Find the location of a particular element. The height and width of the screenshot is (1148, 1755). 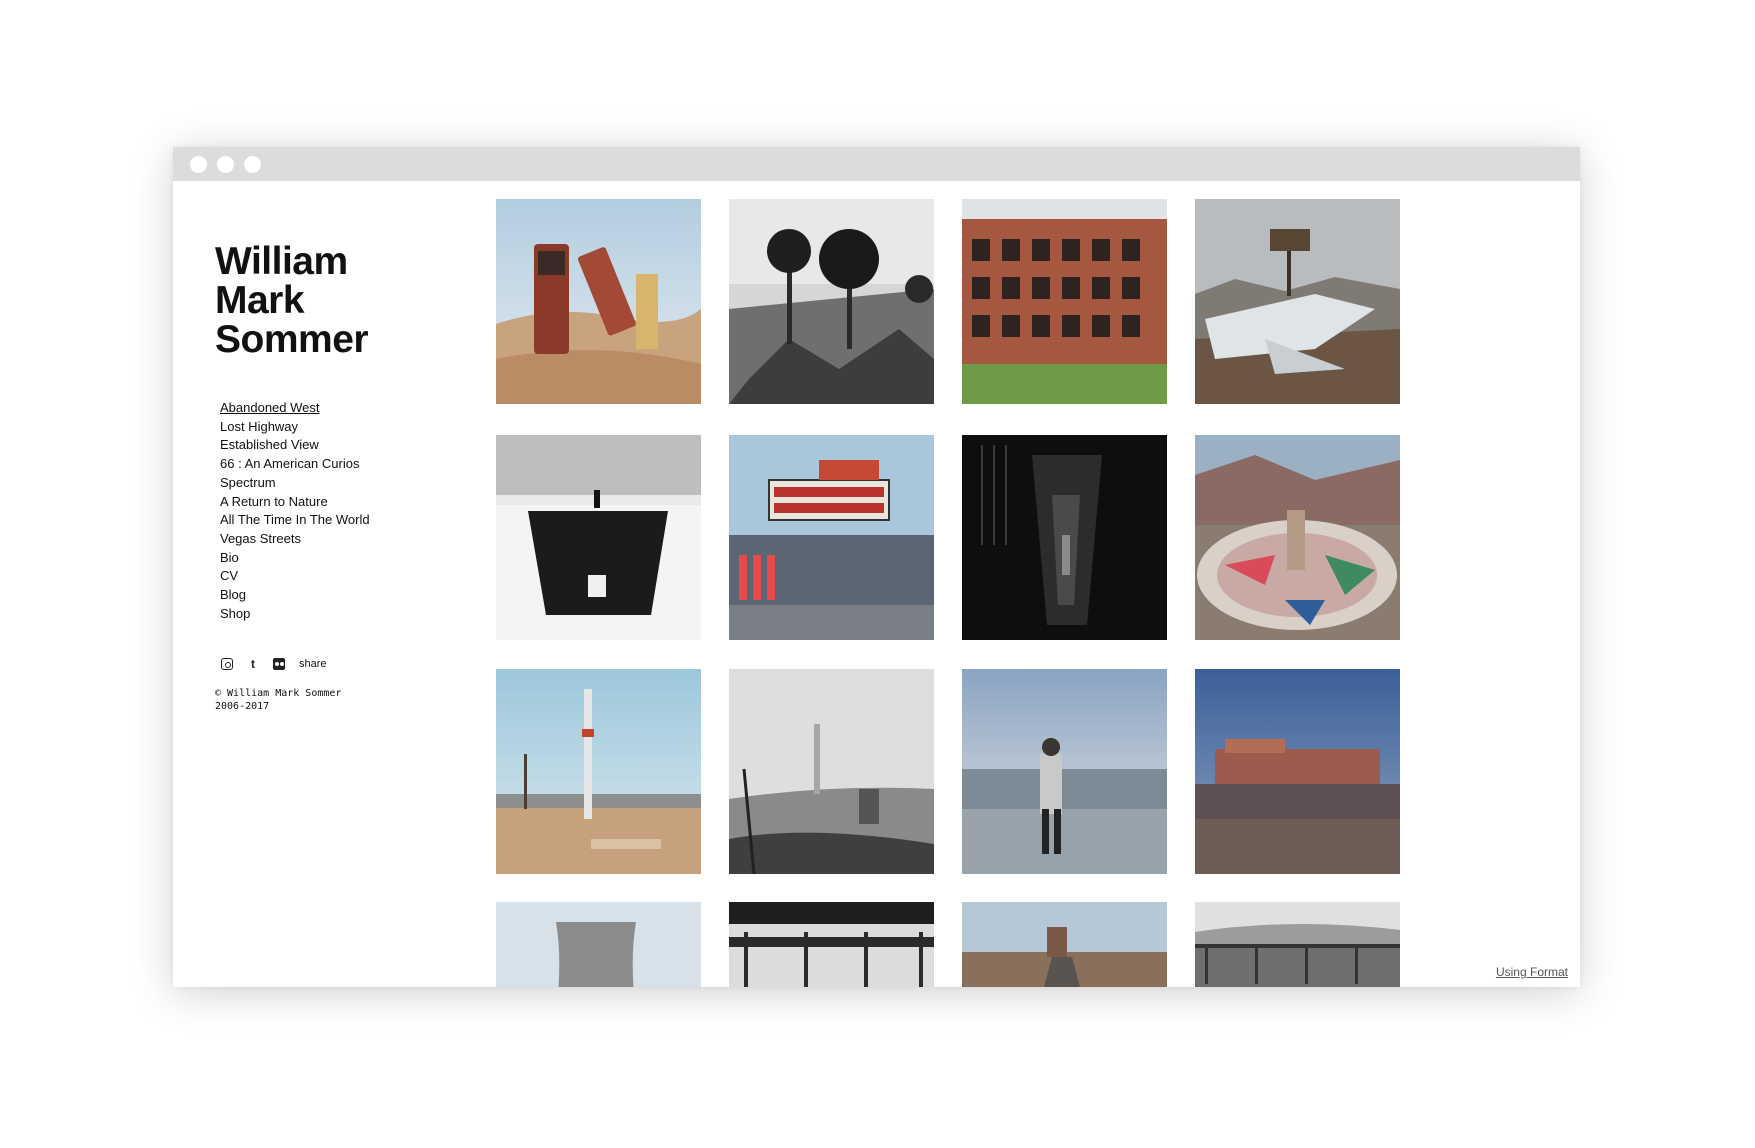

site-title-line: Mark is located at coordinates (260, 300).